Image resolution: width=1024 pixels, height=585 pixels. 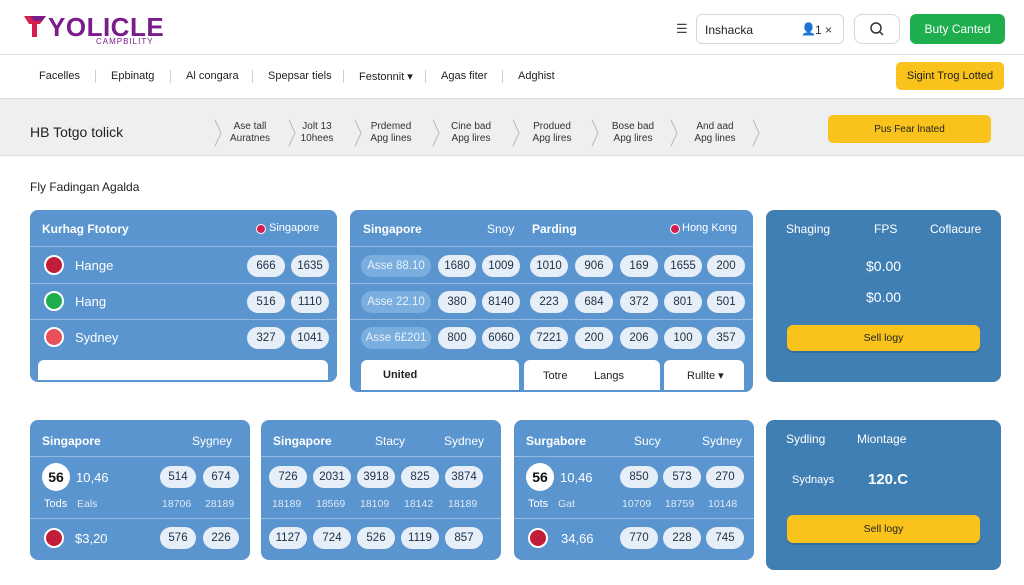 I want to click on value-pill: 6060, so click(x=501, y=338).